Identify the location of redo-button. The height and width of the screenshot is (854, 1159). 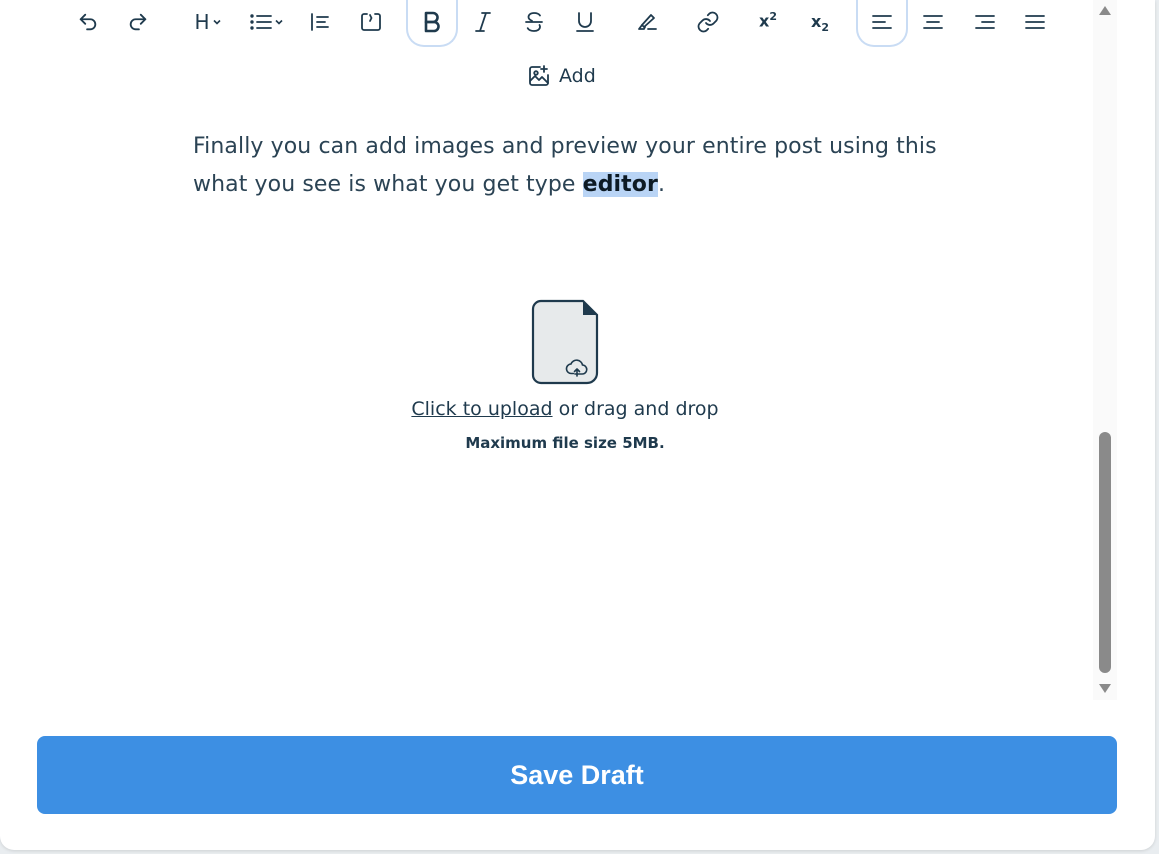
(138, 22).